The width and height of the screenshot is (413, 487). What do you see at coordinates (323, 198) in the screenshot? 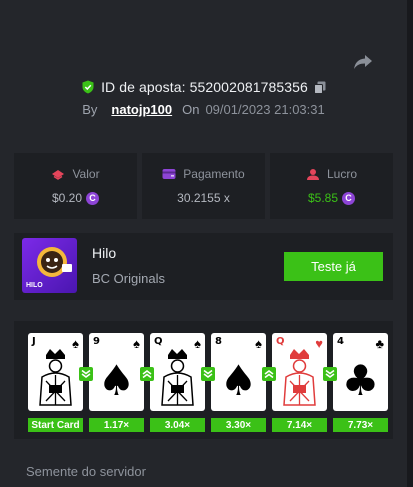
I see `stat-lucro-value: $5.85` at bounding box center [323, 198].